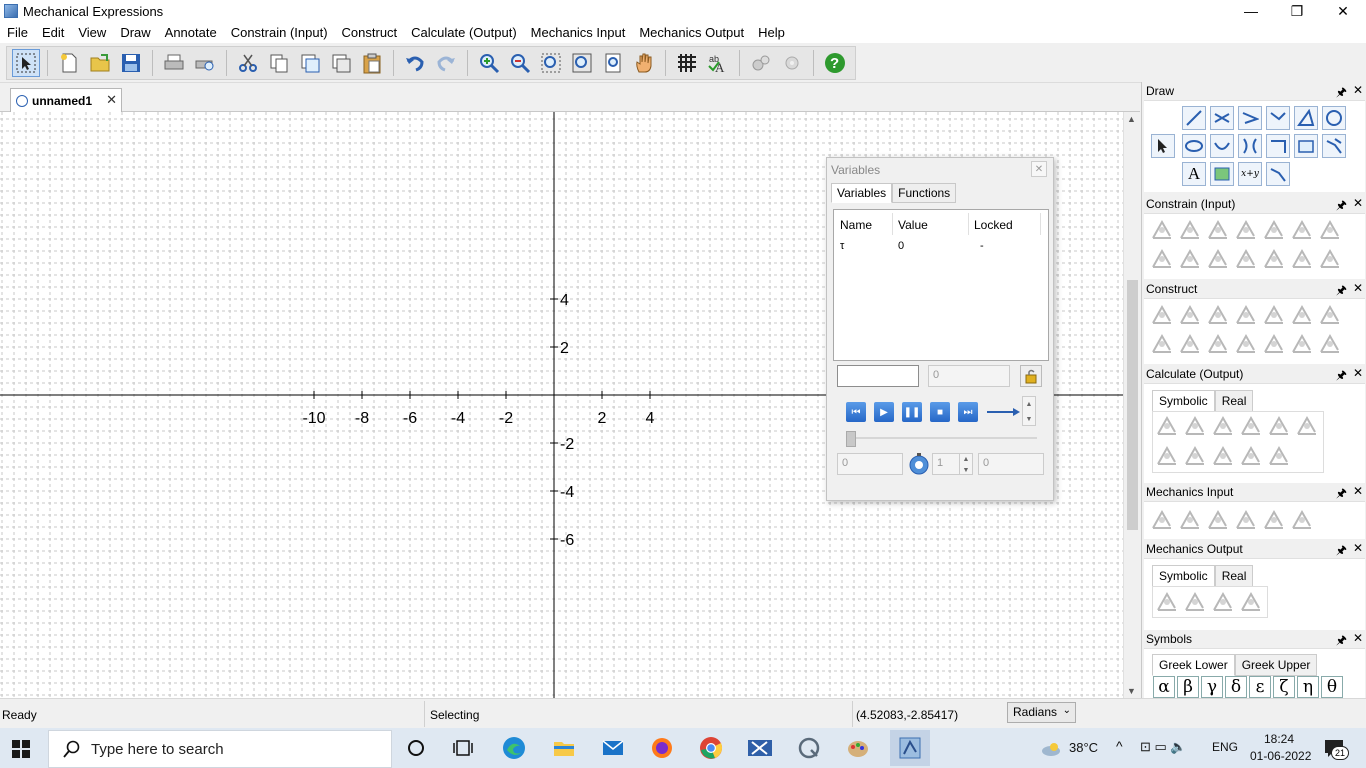 This screenshot has width=1366, height=768. What do you see at coordinates (912, 412) in the screenshot?
I see `pause-button: ❚❚` at bounding box center [912, 412].